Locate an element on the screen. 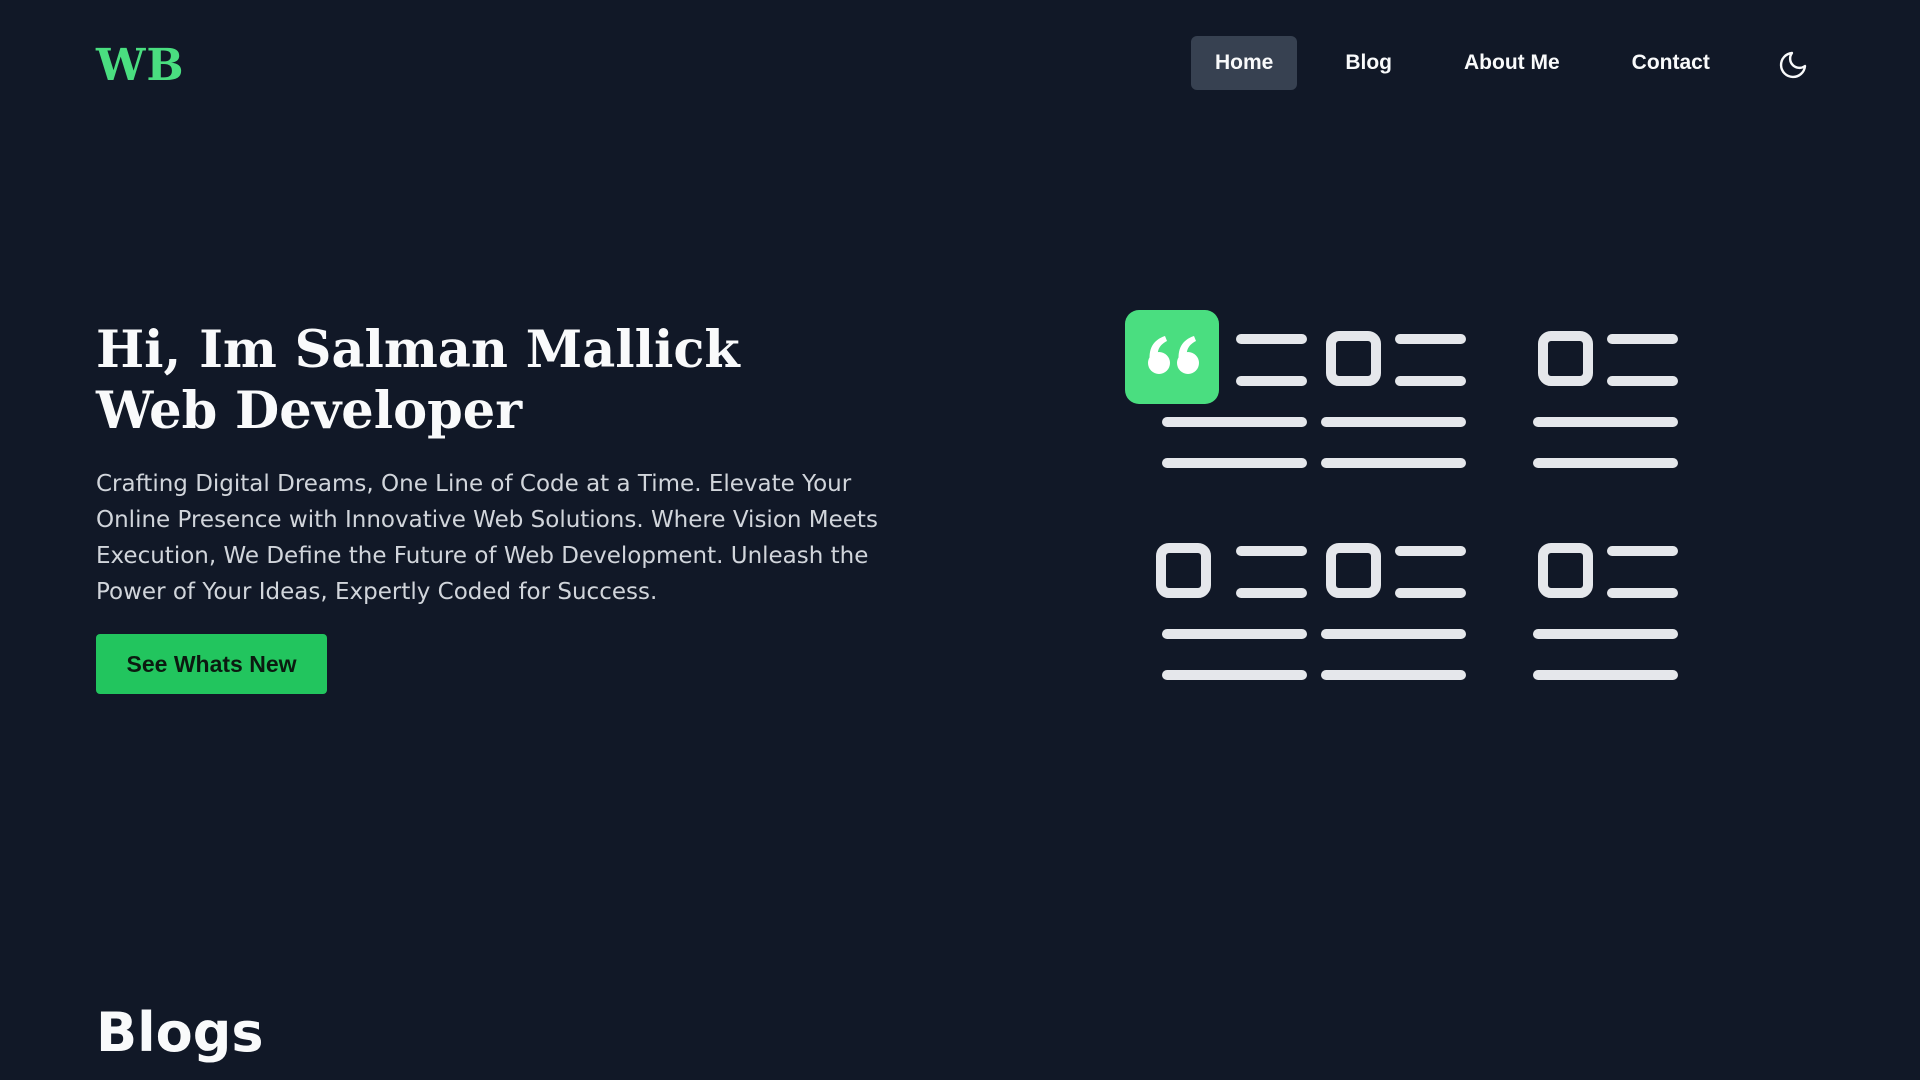 The height and width of the screenshot is (1080, 1920). nav-item-contact: Contact is located at coordinates (1671, 63).